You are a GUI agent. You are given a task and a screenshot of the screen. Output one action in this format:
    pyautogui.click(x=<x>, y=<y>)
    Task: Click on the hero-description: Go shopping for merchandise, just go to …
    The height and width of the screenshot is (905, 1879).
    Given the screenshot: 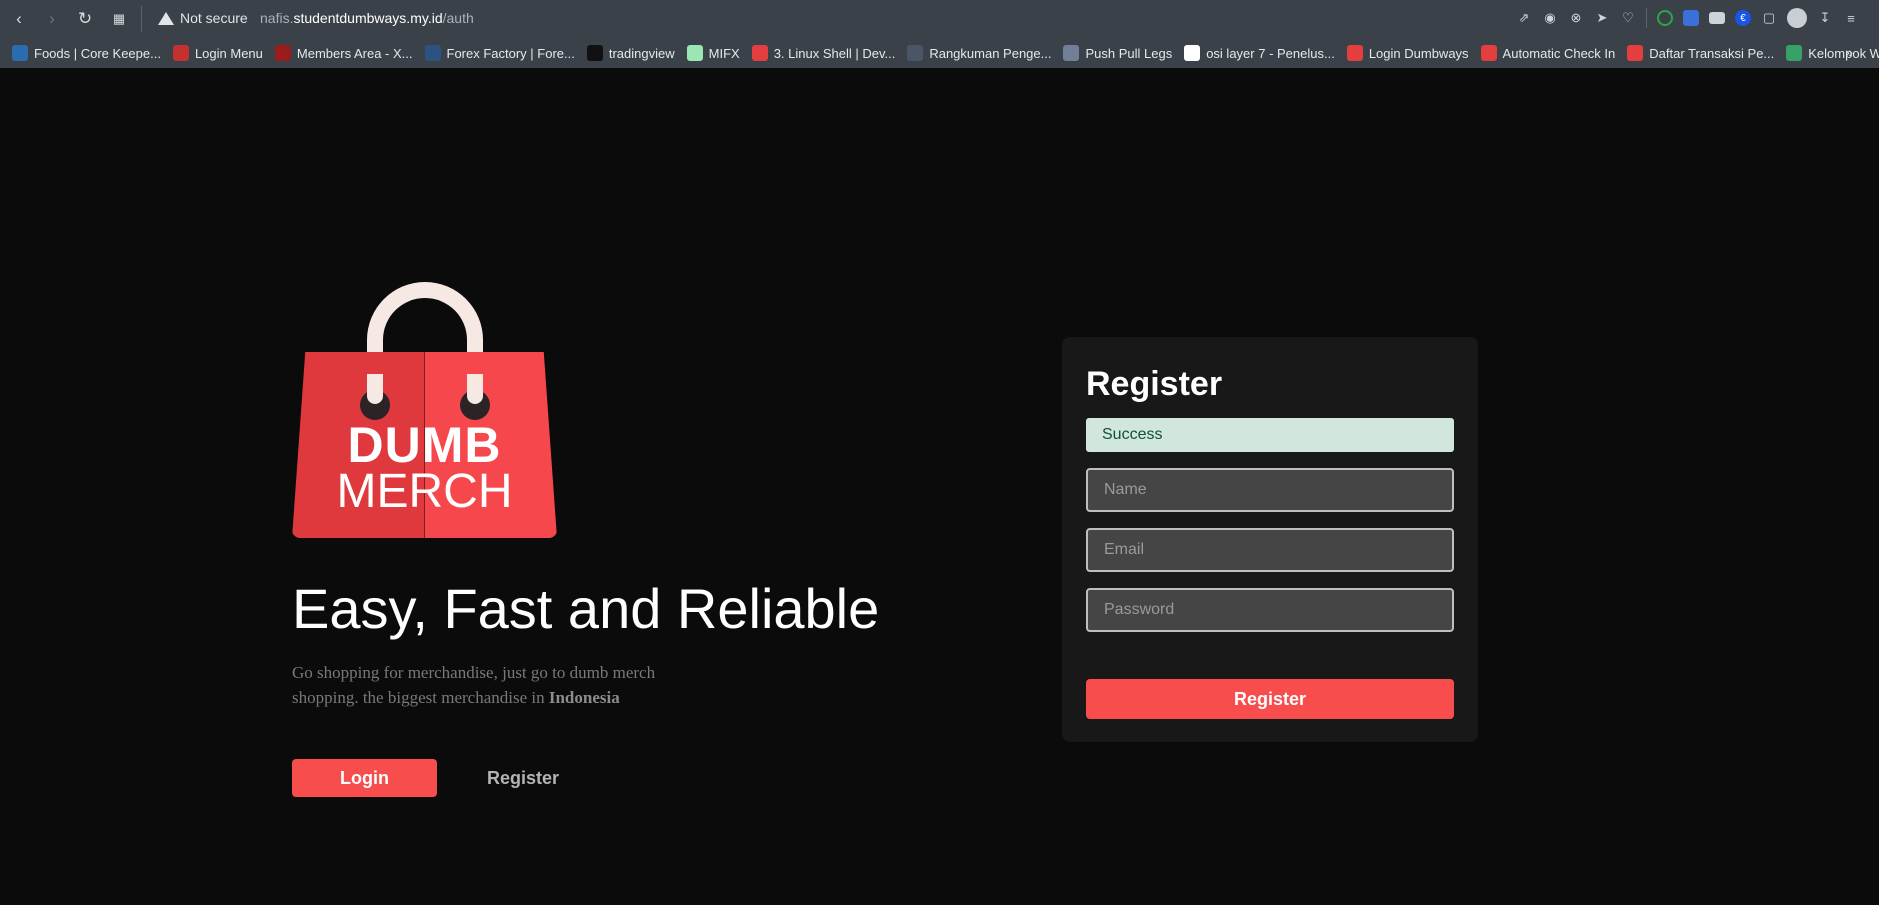 What is the action you would take?
    pyautogui.click(x=502, y=685)
    